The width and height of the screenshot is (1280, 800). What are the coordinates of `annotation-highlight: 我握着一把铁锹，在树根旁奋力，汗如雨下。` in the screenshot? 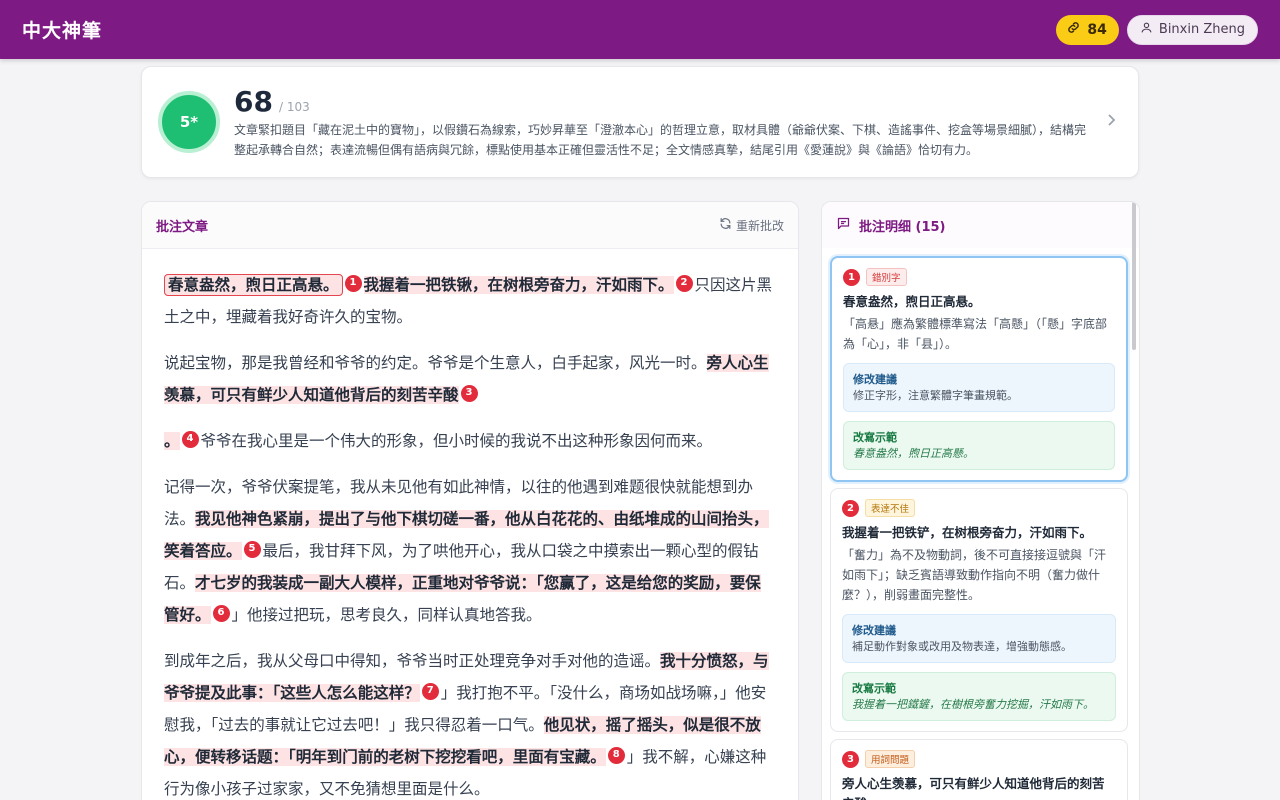 It's located at (518, 285).